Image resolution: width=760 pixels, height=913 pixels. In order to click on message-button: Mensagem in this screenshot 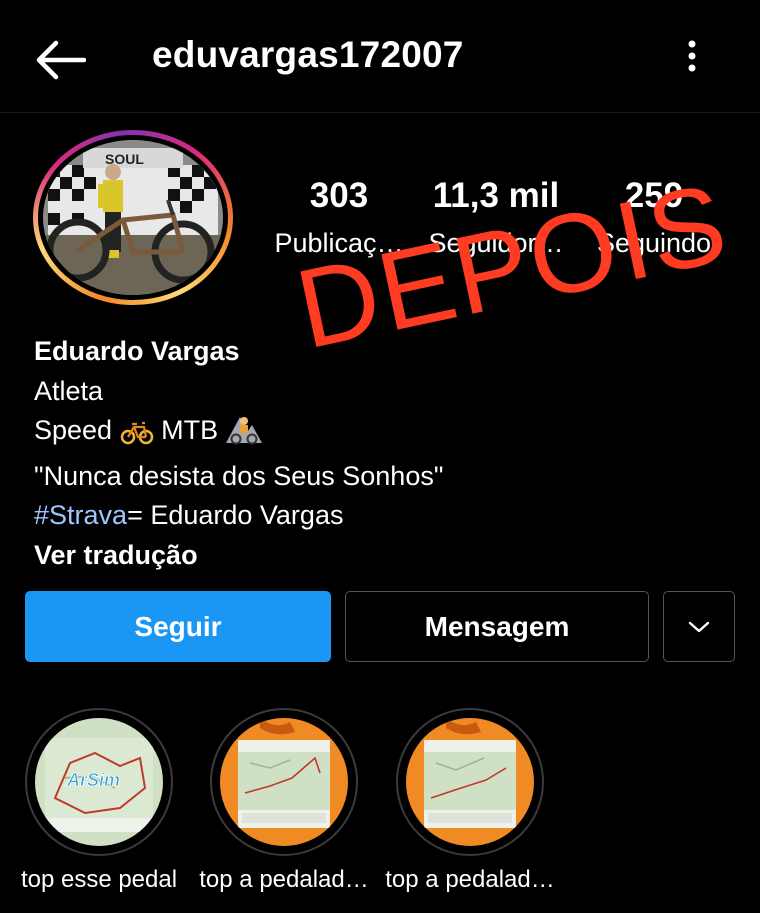, I will do `click(497, 626)`.